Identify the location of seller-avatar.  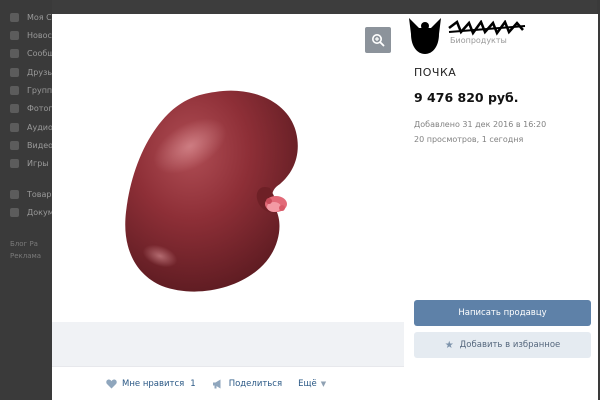
(425, 36).